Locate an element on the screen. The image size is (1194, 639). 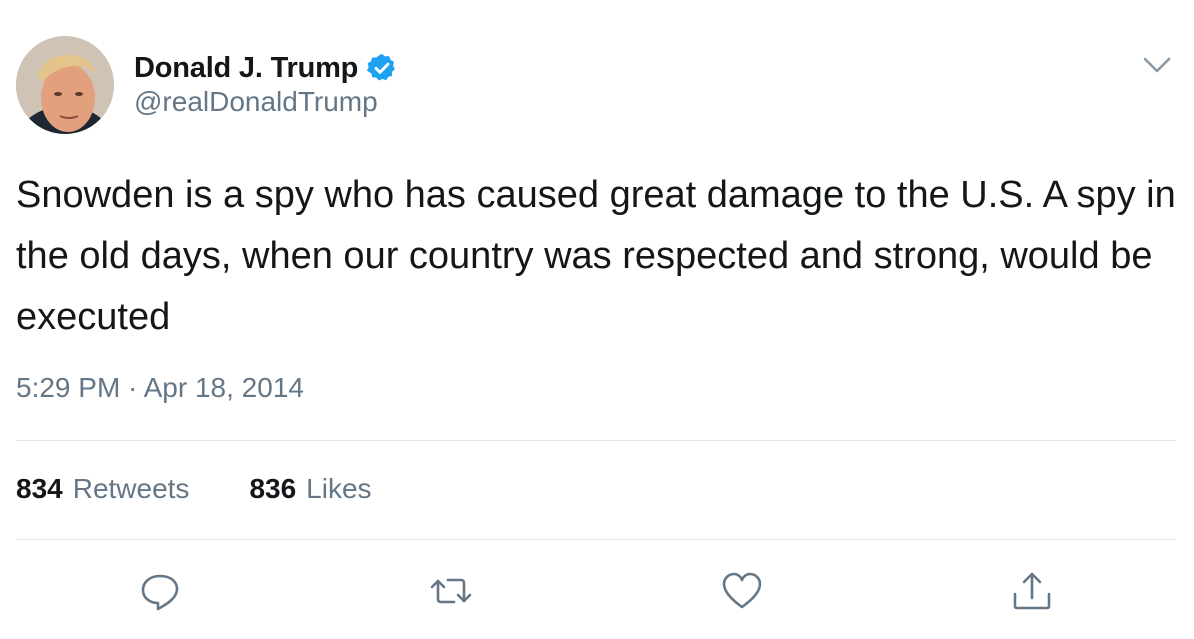
retweets-label: Retweets is located at coordinates (131, 488).